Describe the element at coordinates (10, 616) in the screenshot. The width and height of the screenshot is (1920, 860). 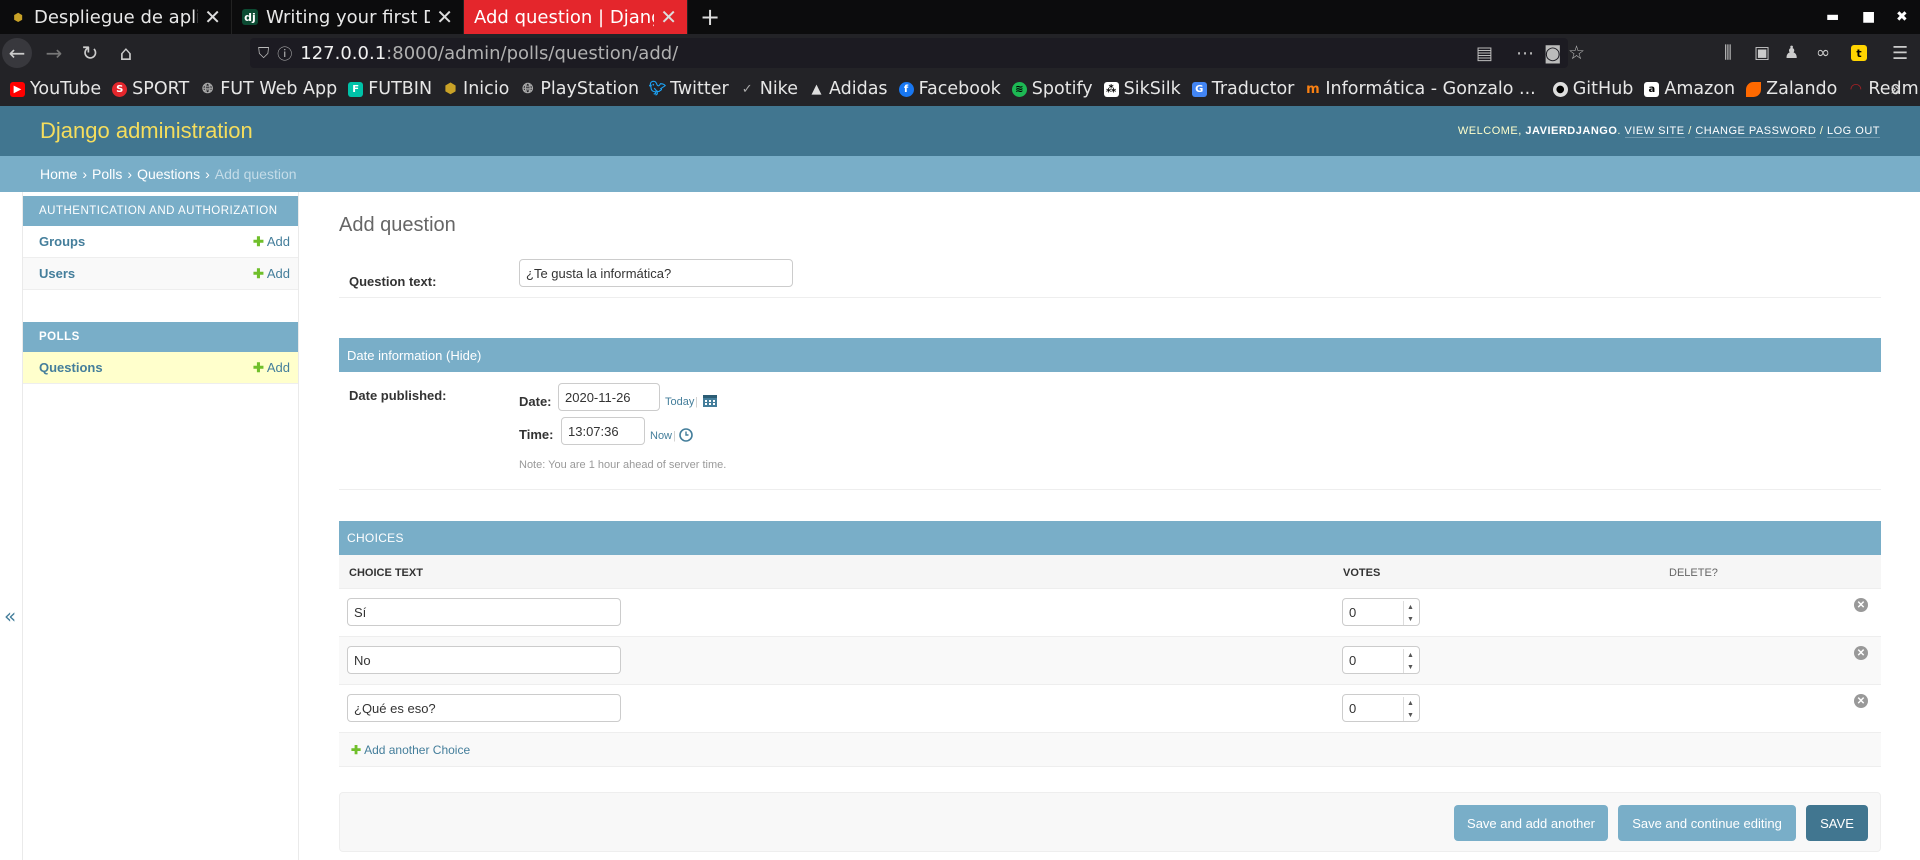
I see `collapse-sidebar-button: «` at that location.